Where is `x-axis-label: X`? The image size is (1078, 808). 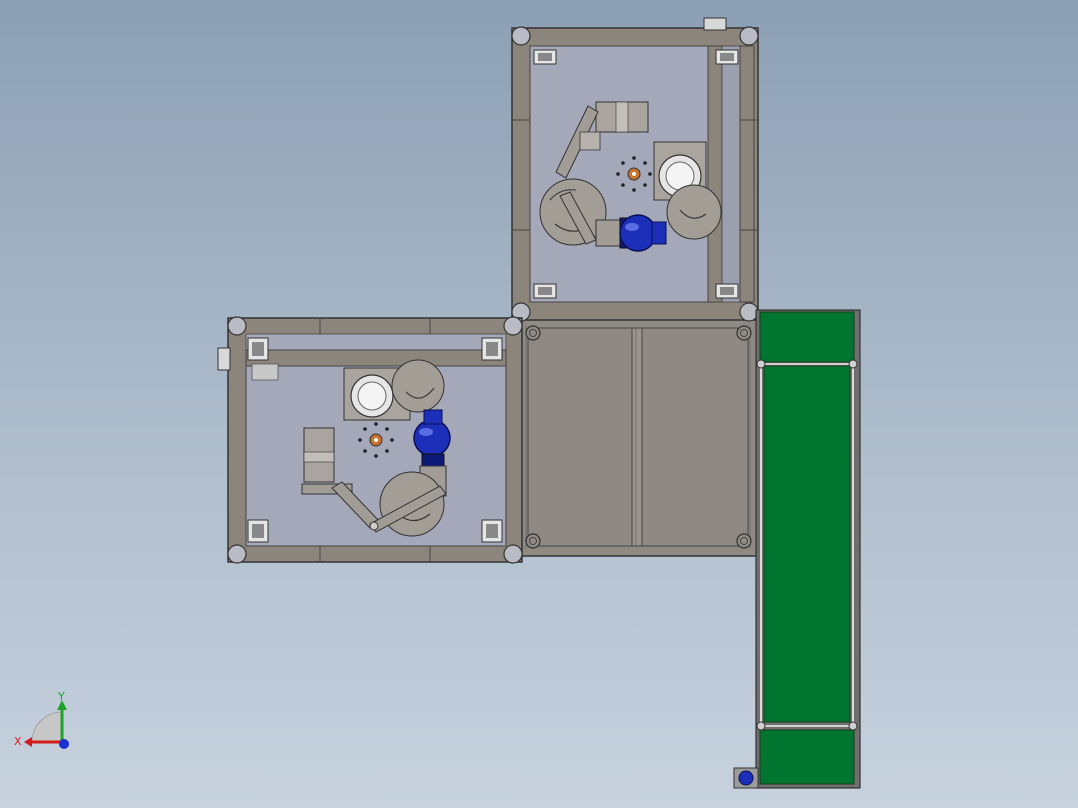 x-axis-label: X is located at coordinates (18, 741).